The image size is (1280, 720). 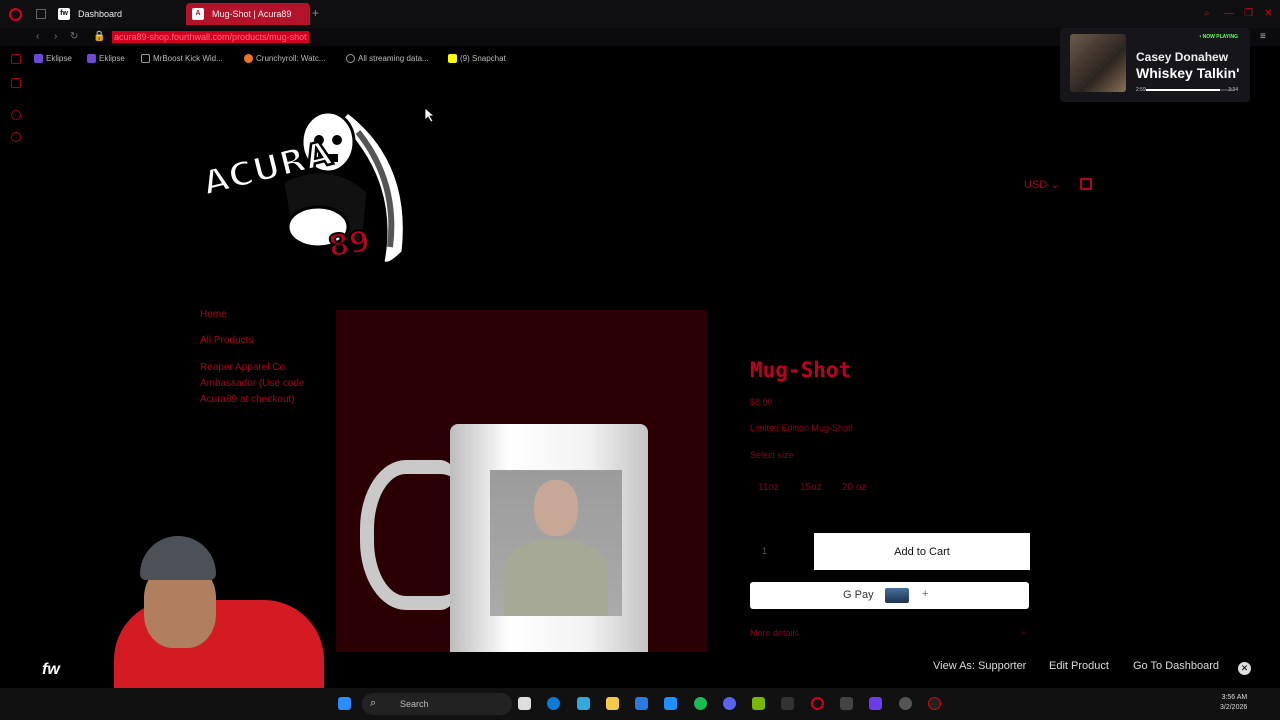 I want to click on nav-home-link: Home, so click(x=213, y=315).